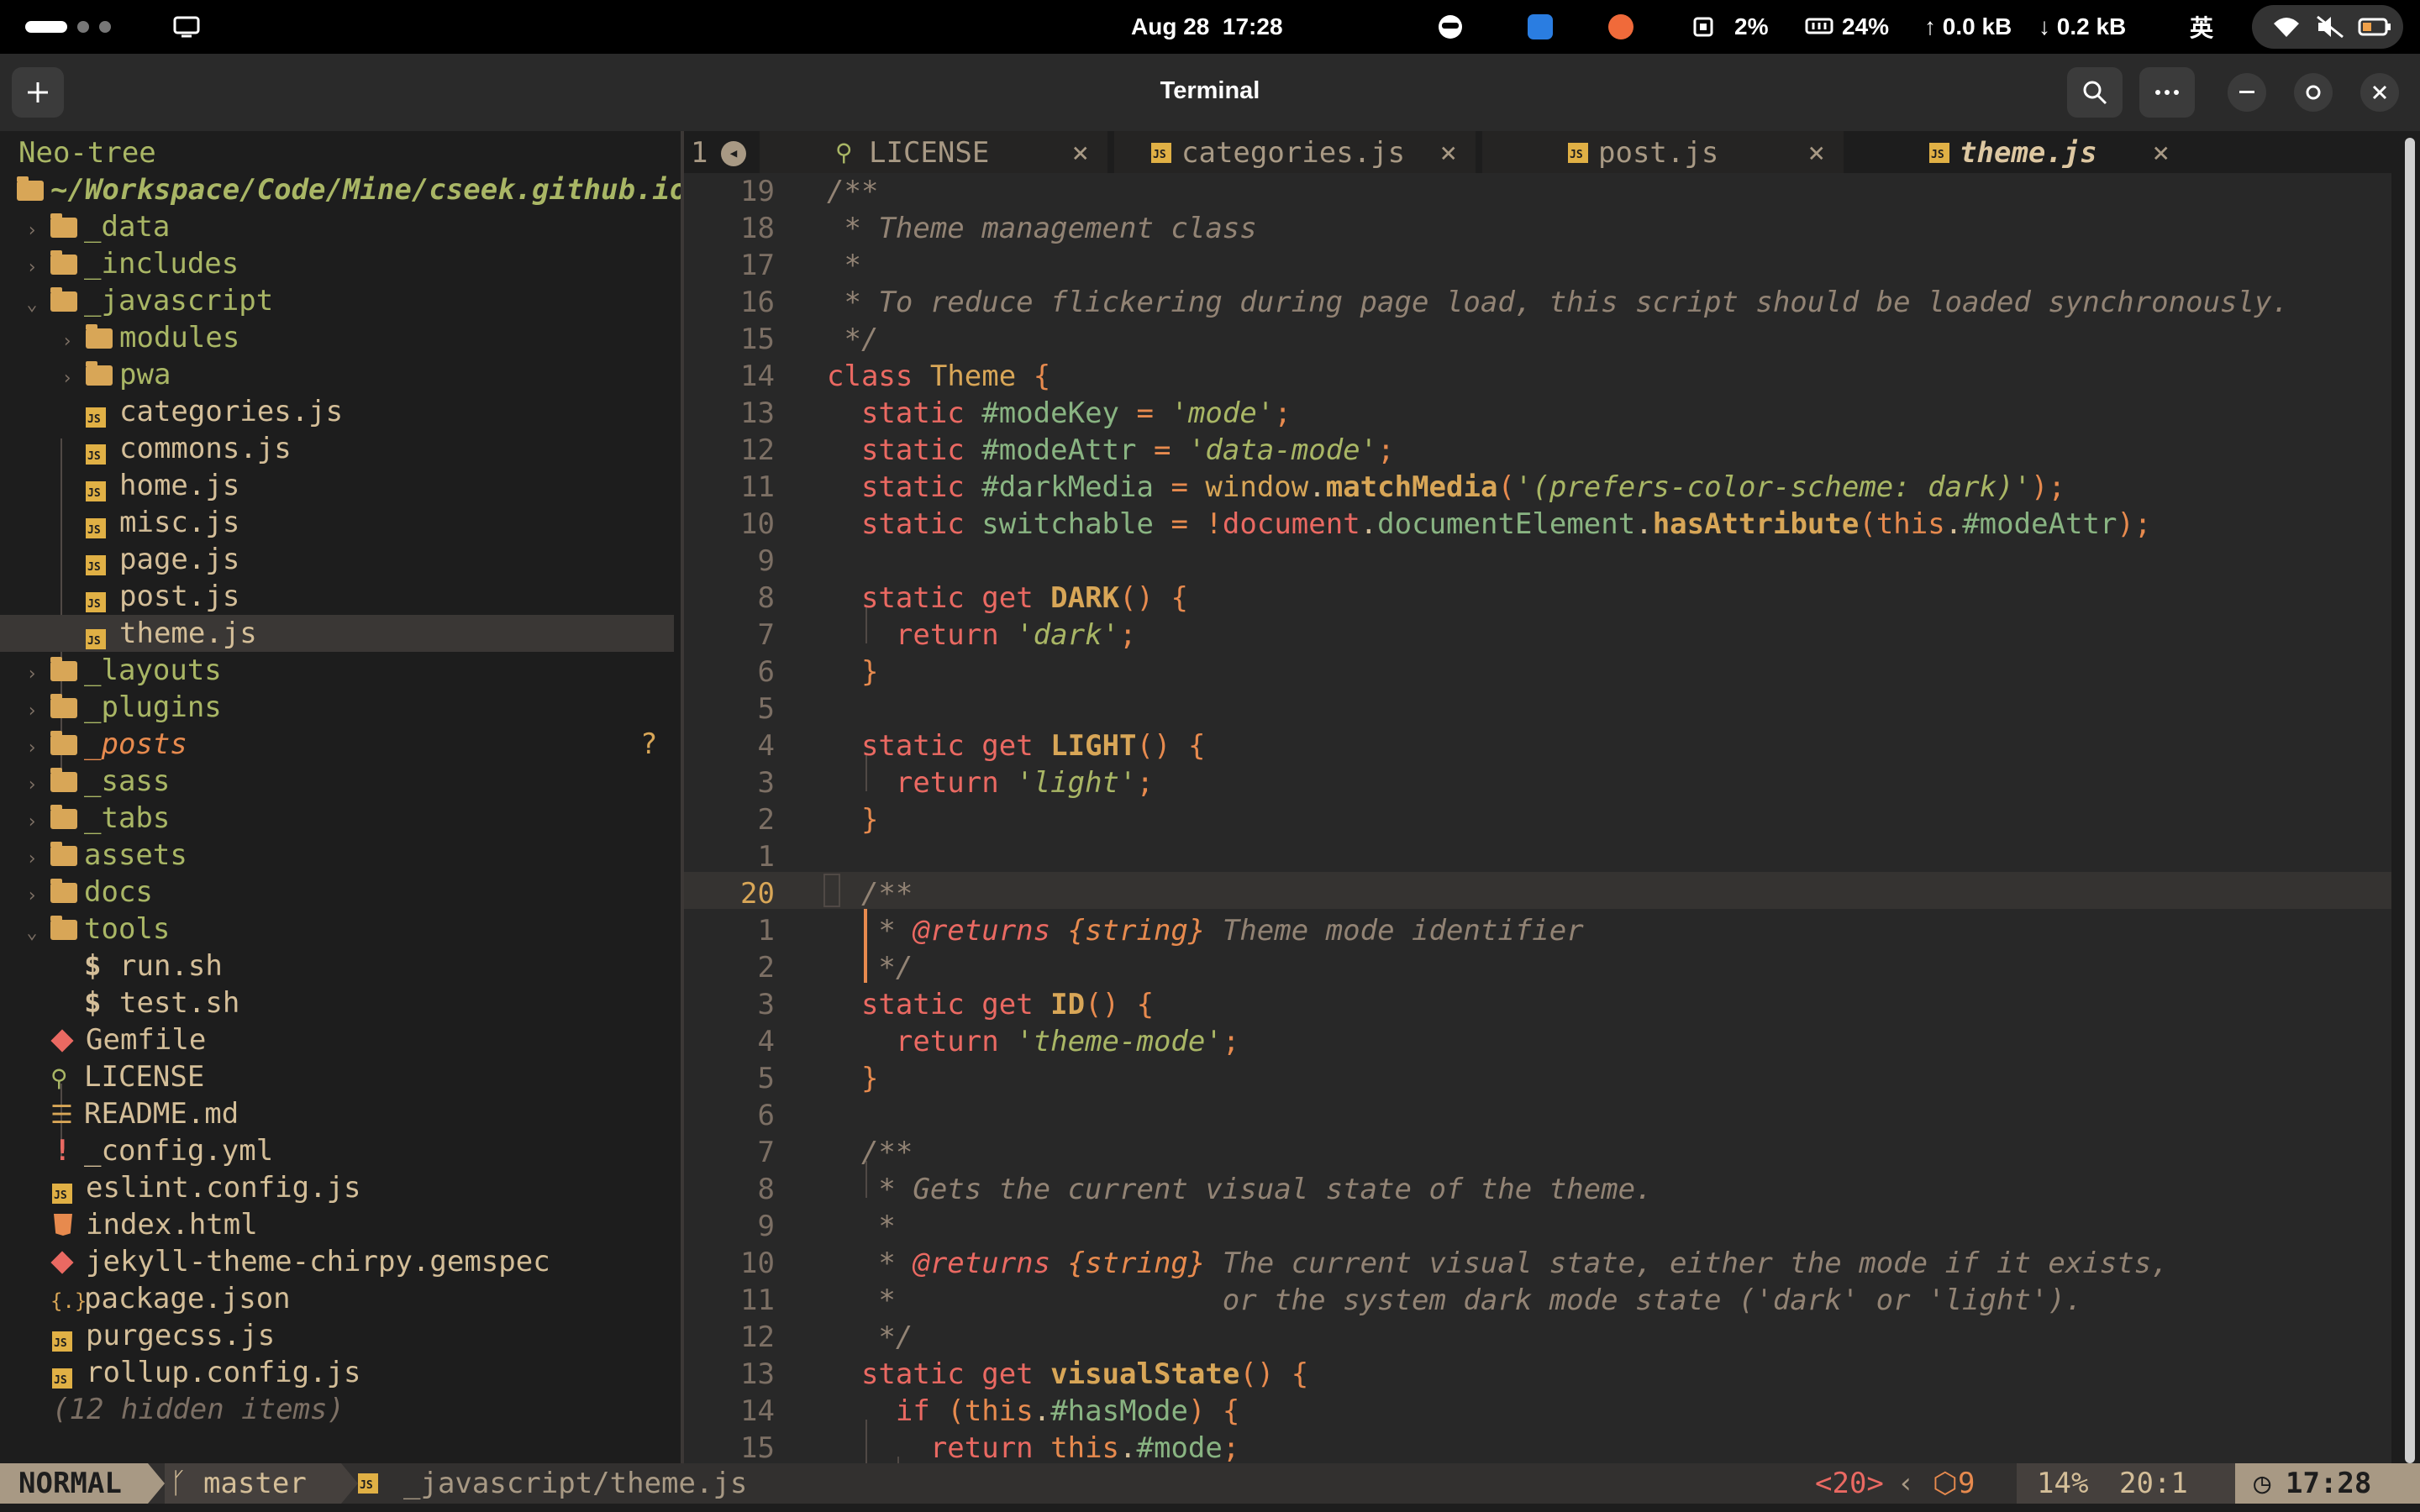 Image resolution: width=2420 pixels, height=1512 pixels. What do you see at coordinates (337, 337) in the screenshot?
I see `tree-item-modules: › modules` at bounding box center [337, 337].